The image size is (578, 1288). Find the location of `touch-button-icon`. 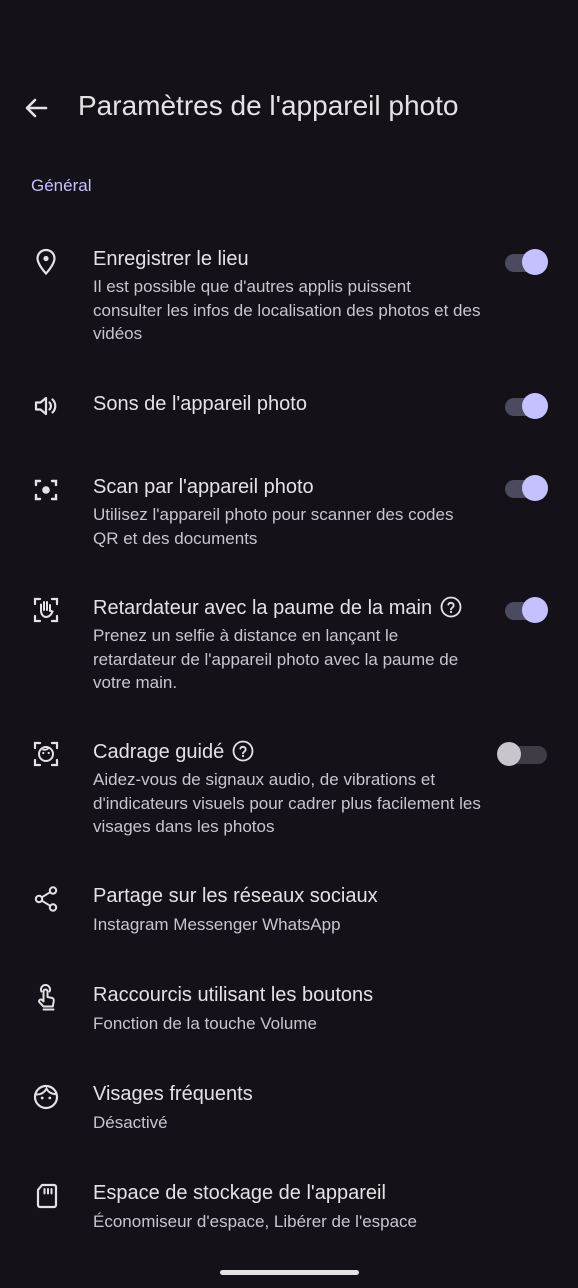

touch-button-icon is located at coordinates (46, 998).